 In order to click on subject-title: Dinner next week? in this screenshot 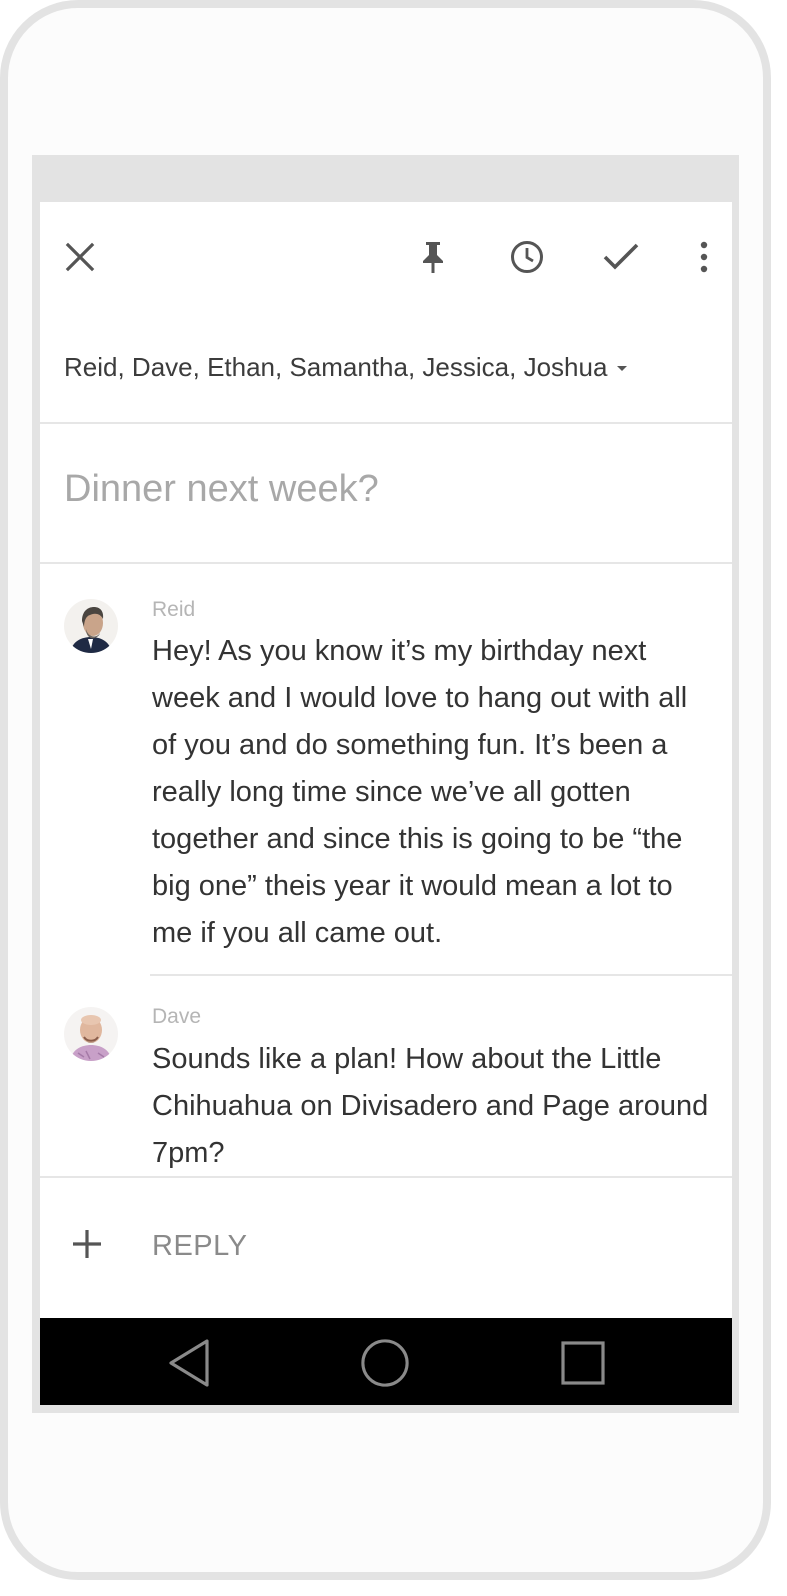, I will do `click(221, 489)`.